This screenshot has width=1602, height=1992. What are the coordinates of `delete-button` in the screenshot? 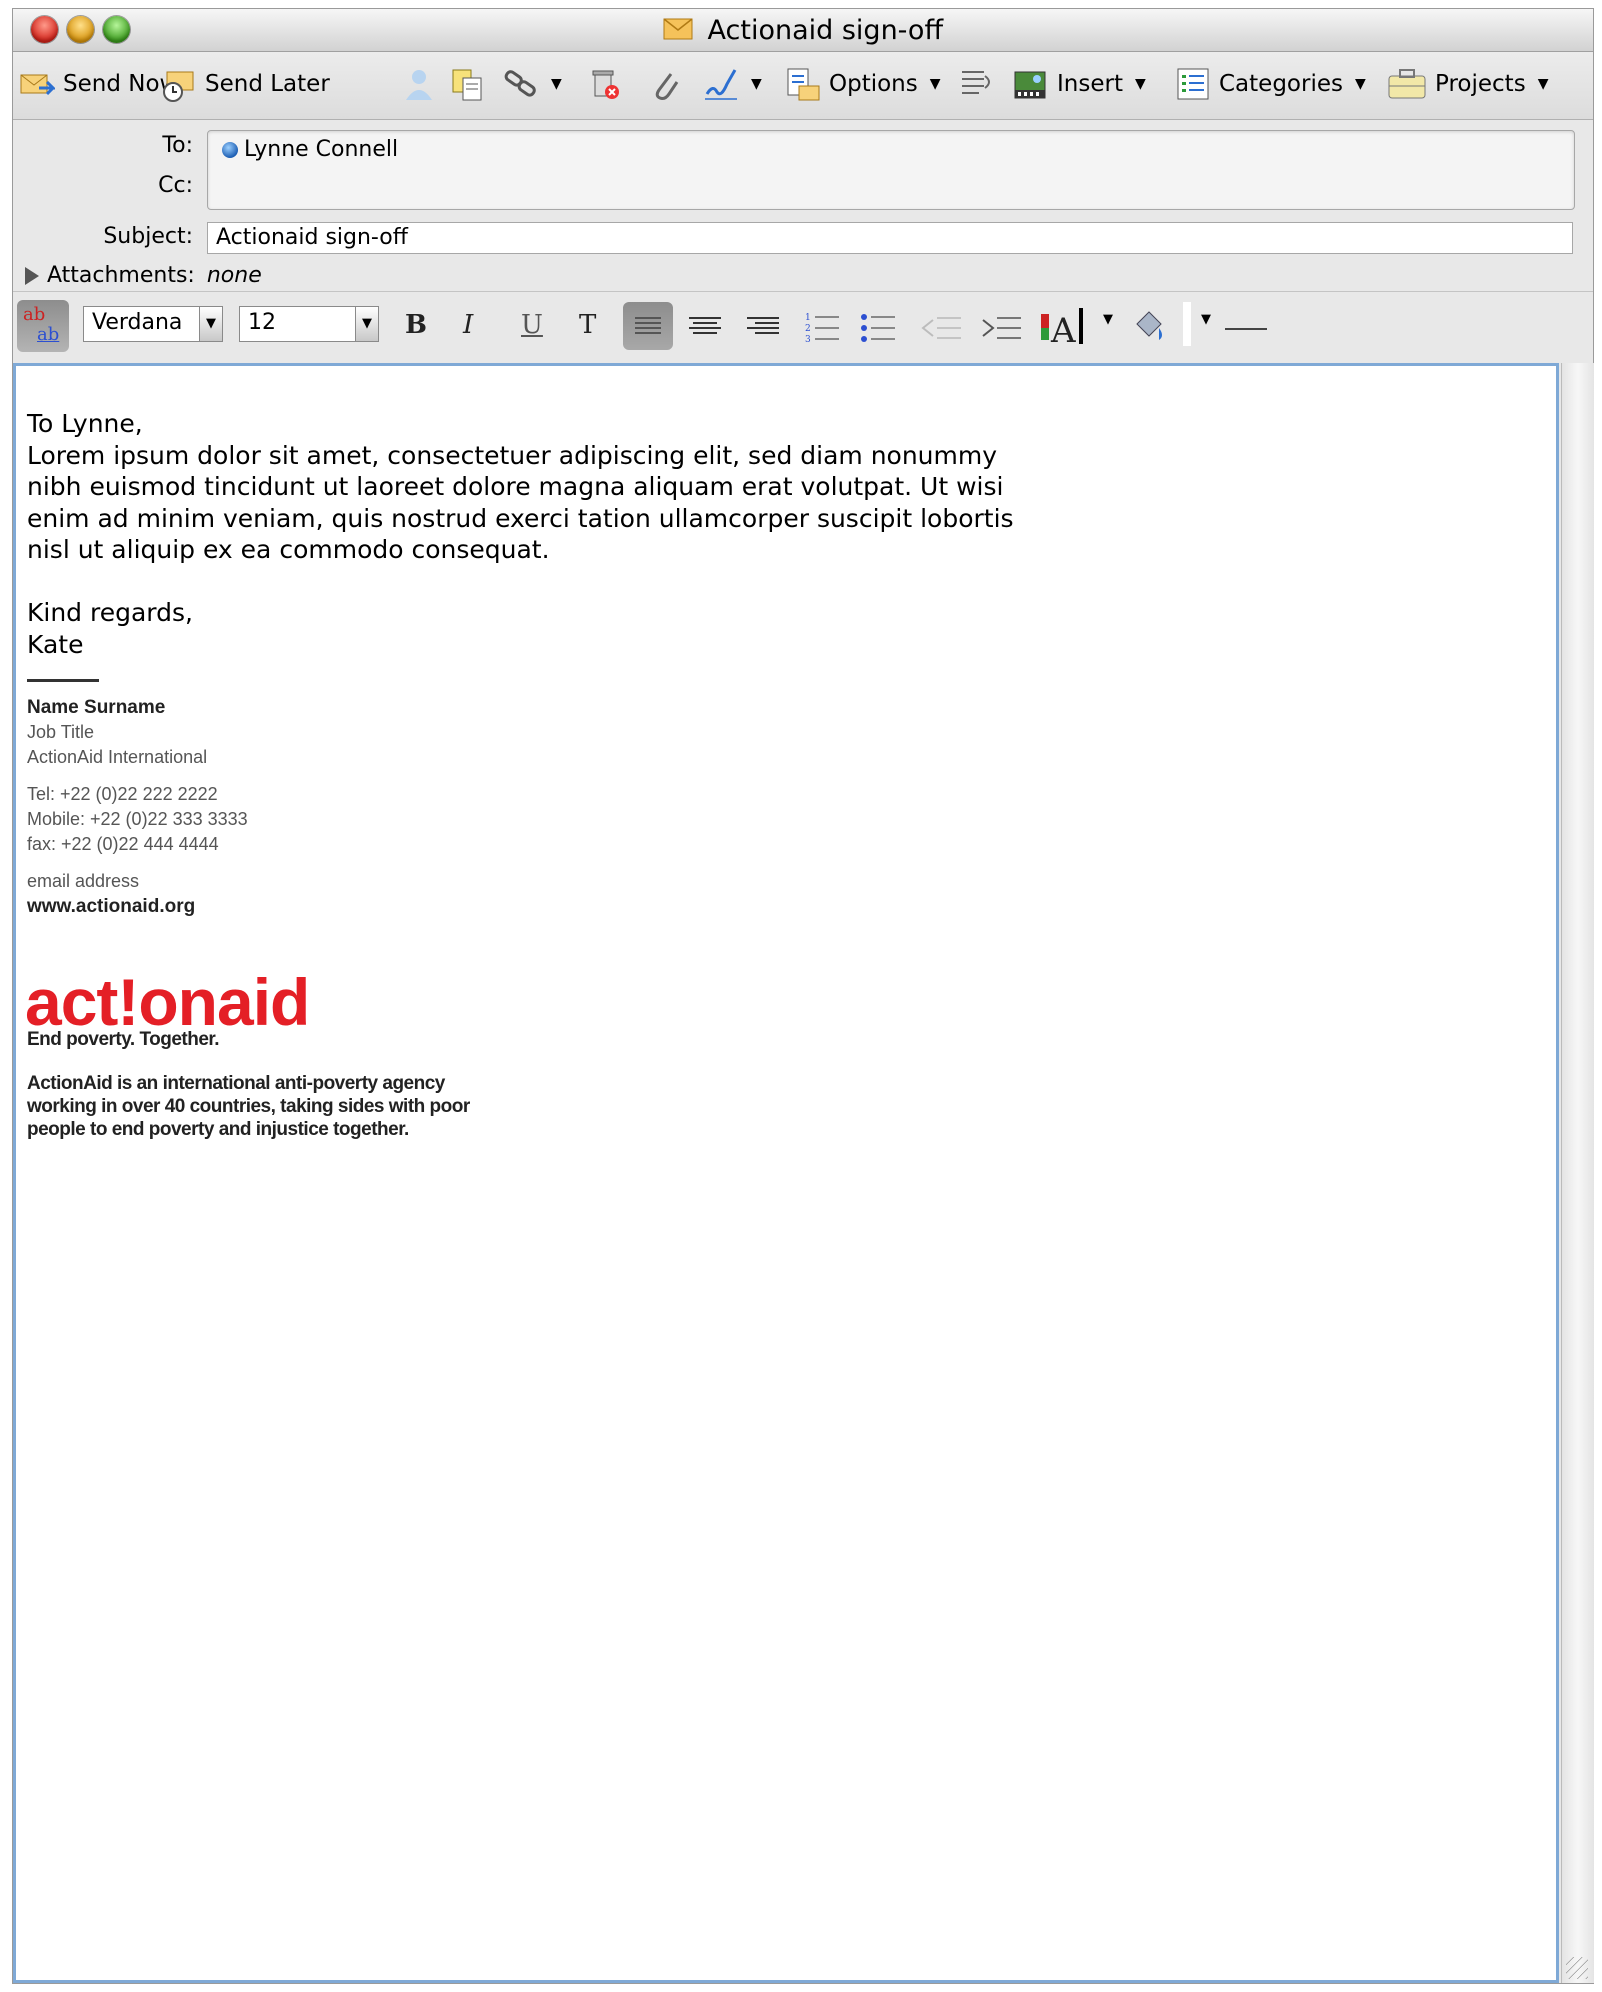 It's located at (605, 84).